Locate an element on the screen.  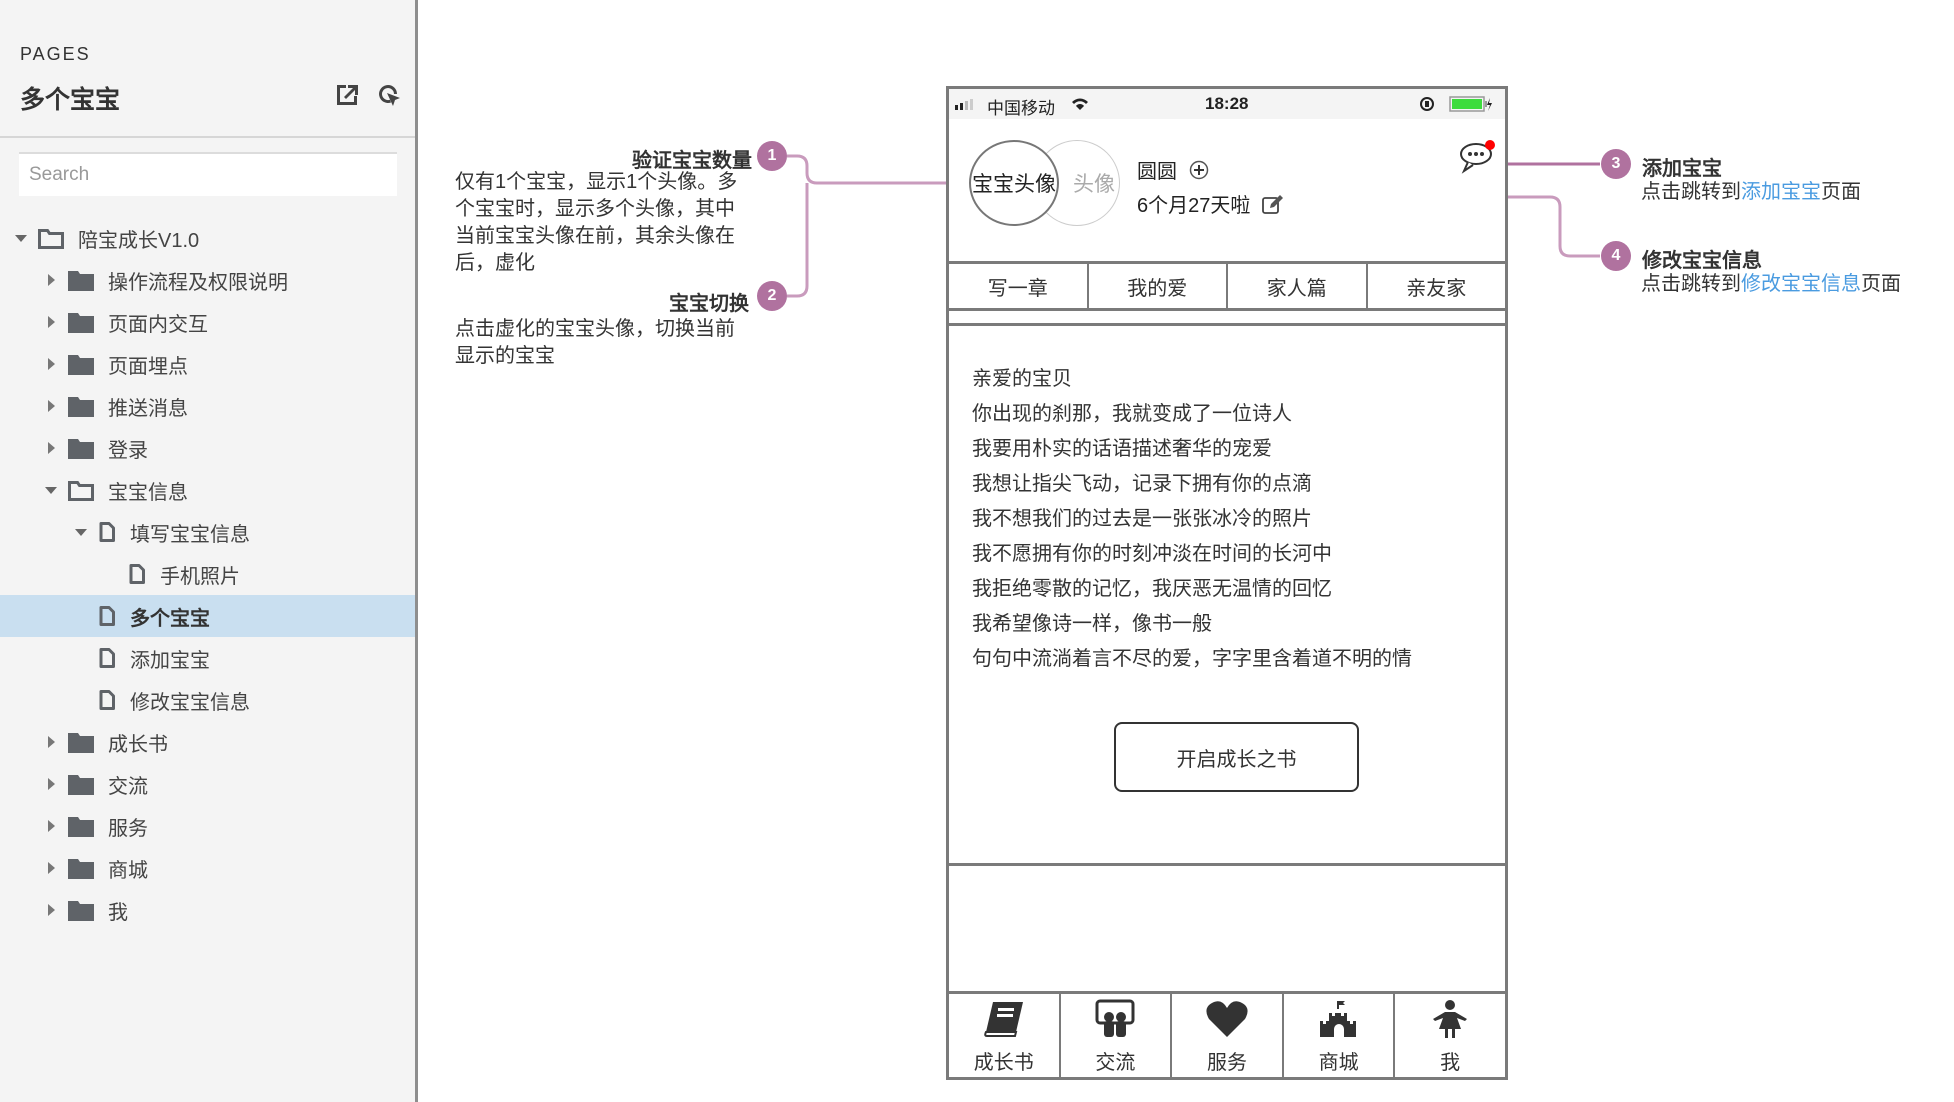
nav-communication: 交流 is located at coordinates (1117, 1035).